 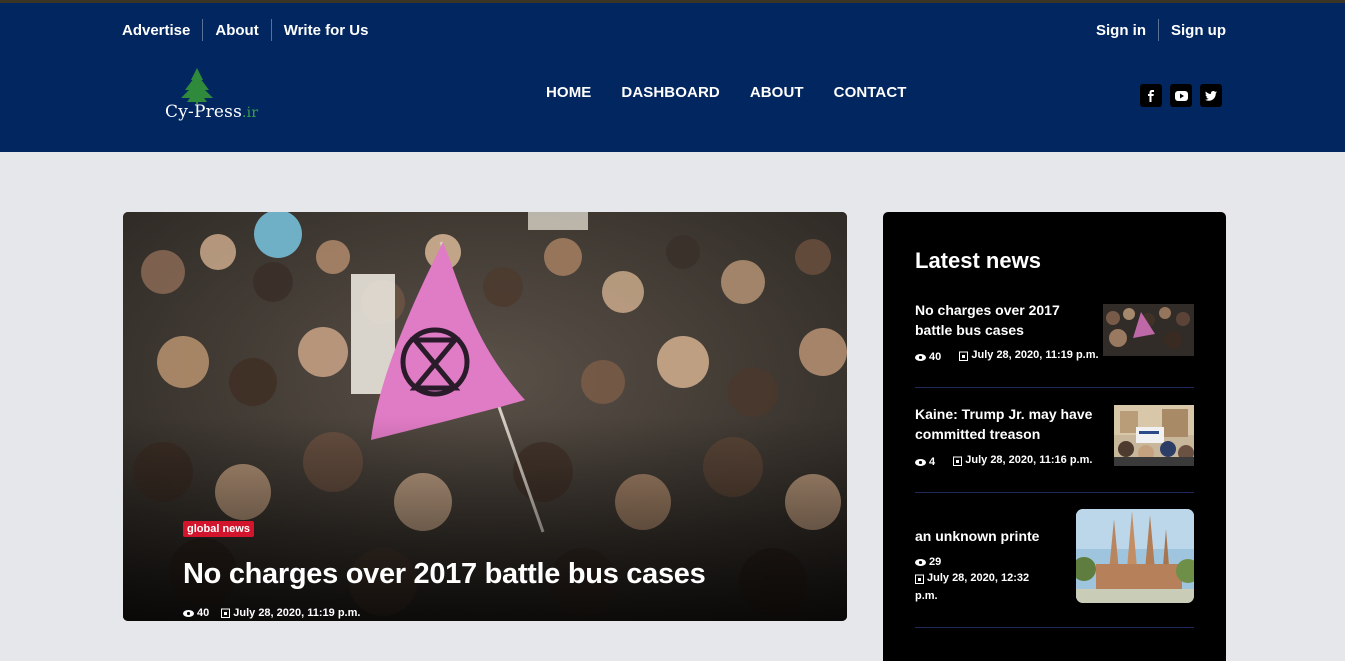 What do you see at coordinates (204, 112) in the screenshot?
I see `logo-name: Cy-Press` at bounding box center [204, 112].